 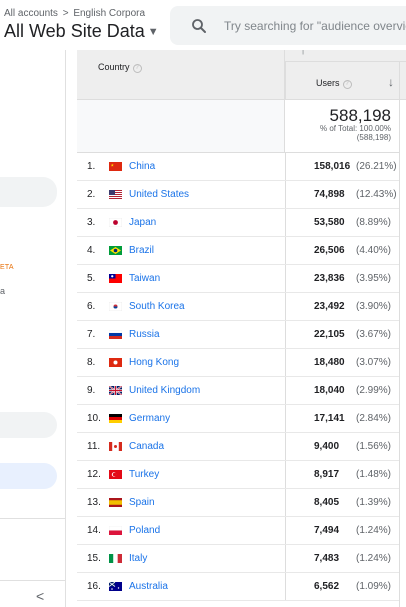 I want to click on flag-br-icon, so click(x=115, y=250).